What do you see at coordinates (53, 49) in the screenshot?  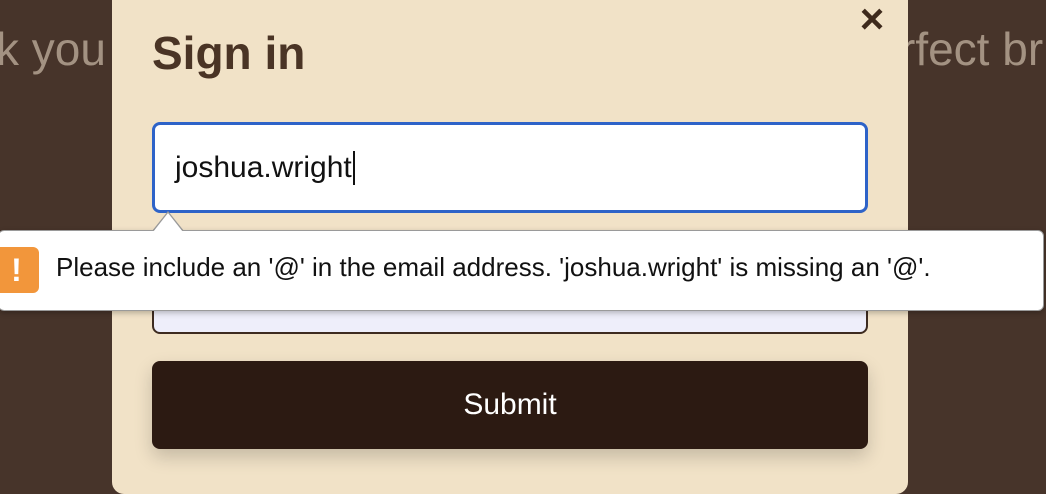 I see `background-text-left: k you` at bounding box center [53, 49].